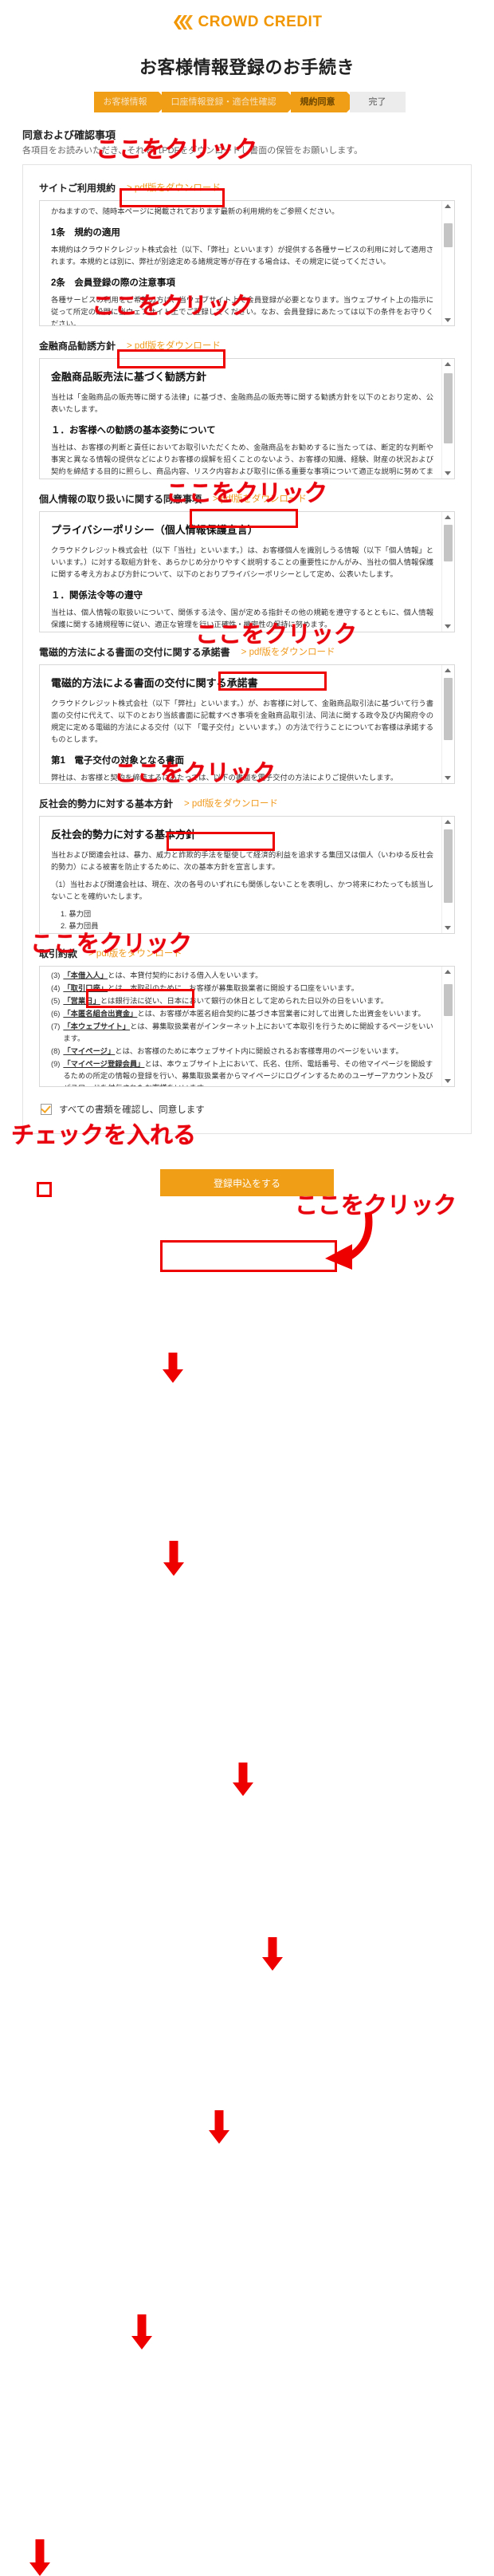 This screenshot has height=2576, width=494. Describe the element at coordinates (260, 498) in the screenshot. I see `pdf-download-link-privacy-policy: > pdf版をダウンロード` at that location.